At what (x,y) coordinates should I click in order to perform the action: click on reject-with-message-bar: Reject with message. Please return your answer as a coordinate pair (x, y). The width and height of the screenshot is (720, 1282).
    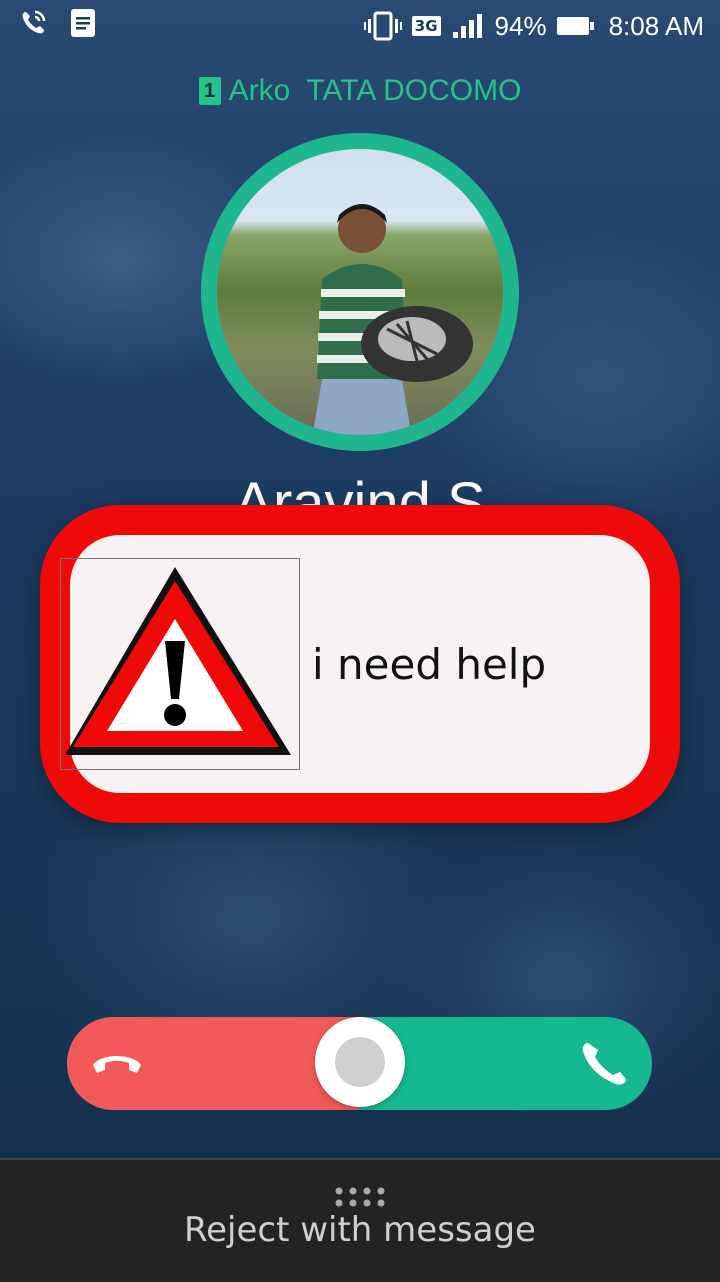
    Looking at the image, I should click on (360, 1220).